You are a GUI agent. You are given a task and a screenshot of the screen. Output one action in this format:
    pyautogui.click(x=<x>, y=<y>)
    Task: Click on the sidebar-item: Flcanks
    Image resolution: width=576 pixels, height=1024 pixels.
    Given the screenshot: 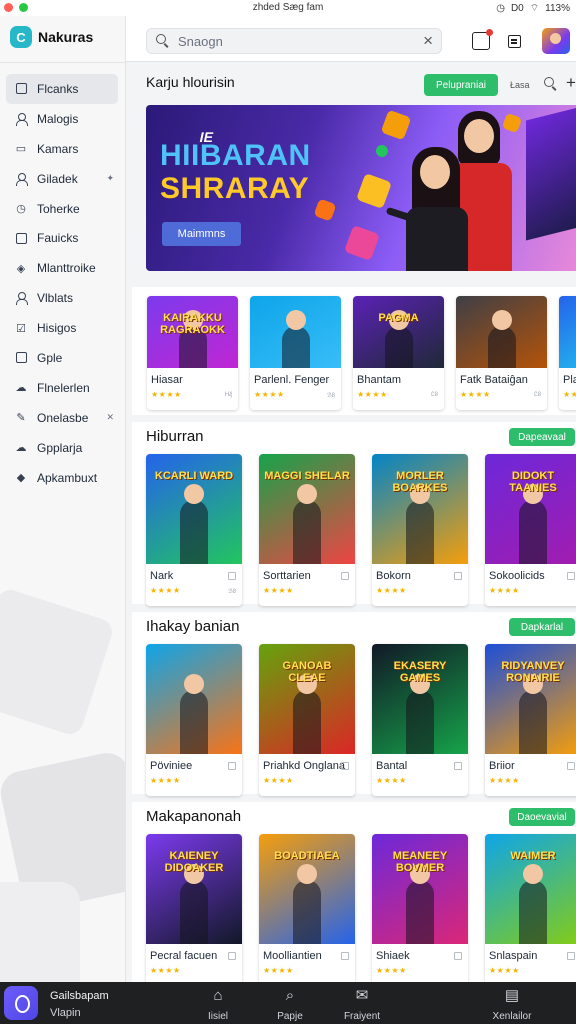 What is the action you would take?
    pyautogui.click(x=62, y=89)
    